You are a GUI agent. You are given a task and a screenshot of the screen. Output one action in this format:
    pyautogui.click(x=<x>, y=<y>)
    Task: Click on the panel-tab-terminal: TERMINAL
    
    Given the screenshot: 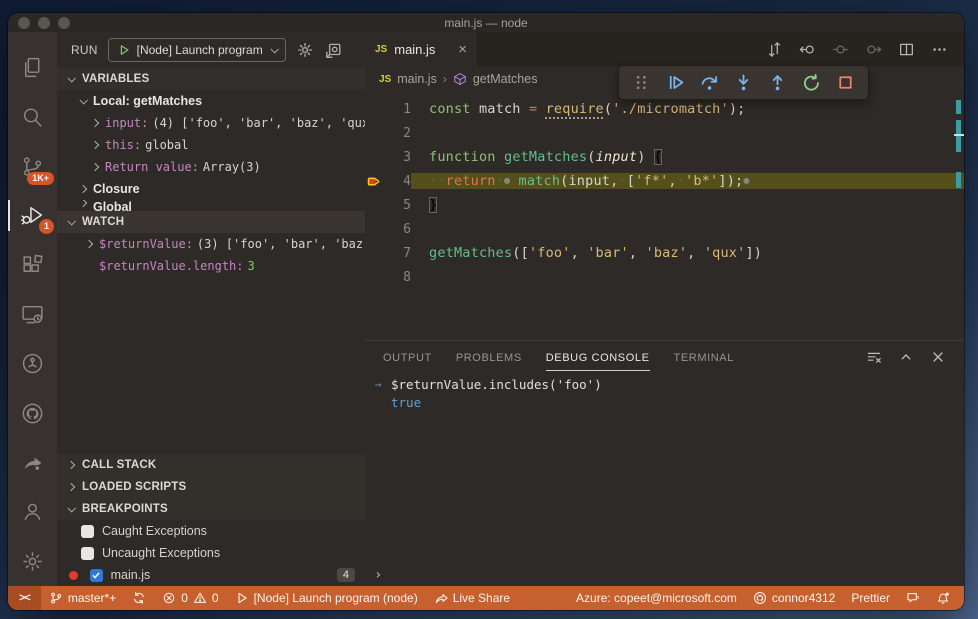 What is the action you would take?
    pyautogui.click(x=704, y=357)
    